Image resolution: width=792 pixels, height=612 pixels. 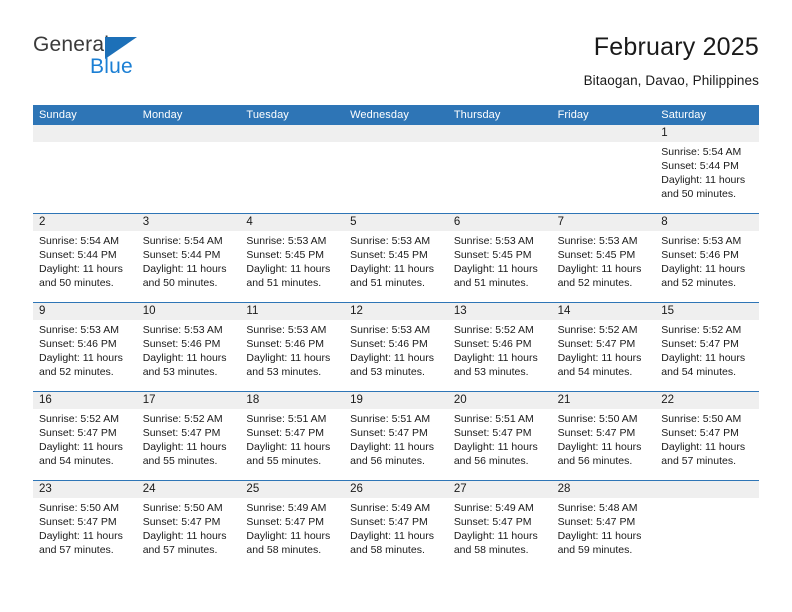 What do you see at coordinates (477, 115) in the screenshot?
I see `weekday-header-thursday: Thursday` at bounding box center [477, 115].